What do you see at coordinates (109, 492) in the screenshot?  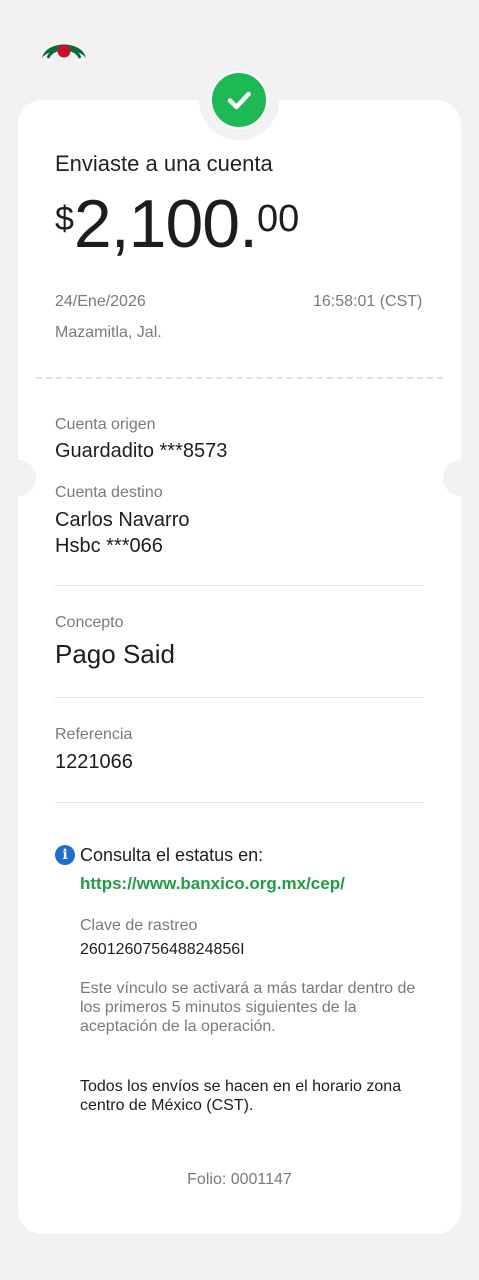 I see `destination-label: Cuenta destino` at bounding box center [109, 492].